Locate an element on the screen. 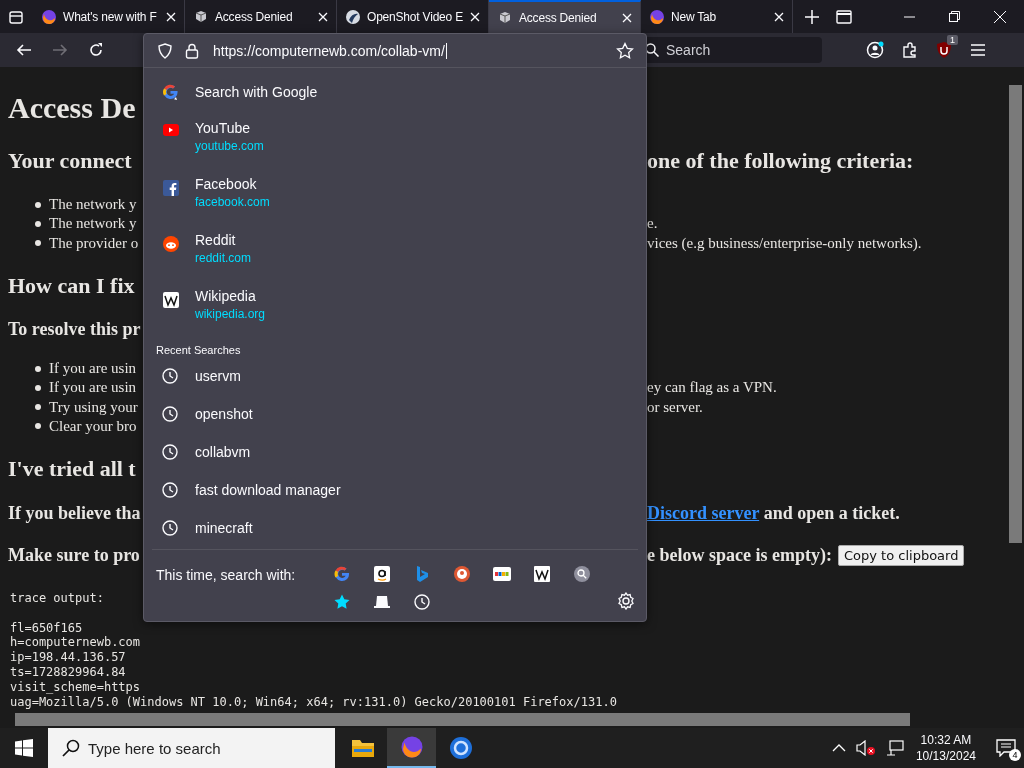  suggestion-title: YouTube is located at coordinates (223, 128).